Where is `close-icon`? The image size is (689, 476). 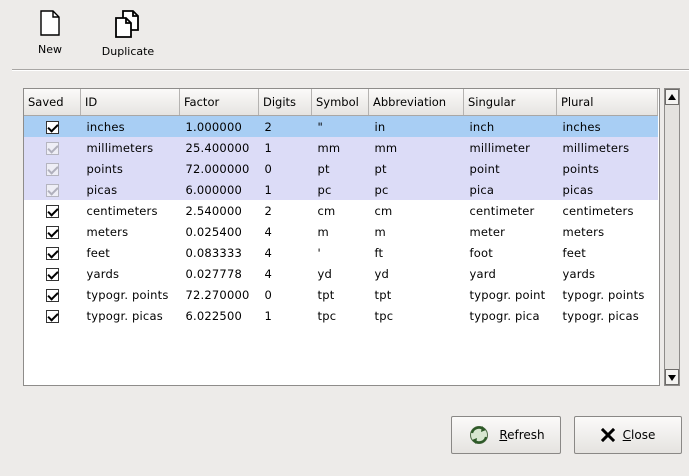
close-icon is located at coordinates (607, 435).